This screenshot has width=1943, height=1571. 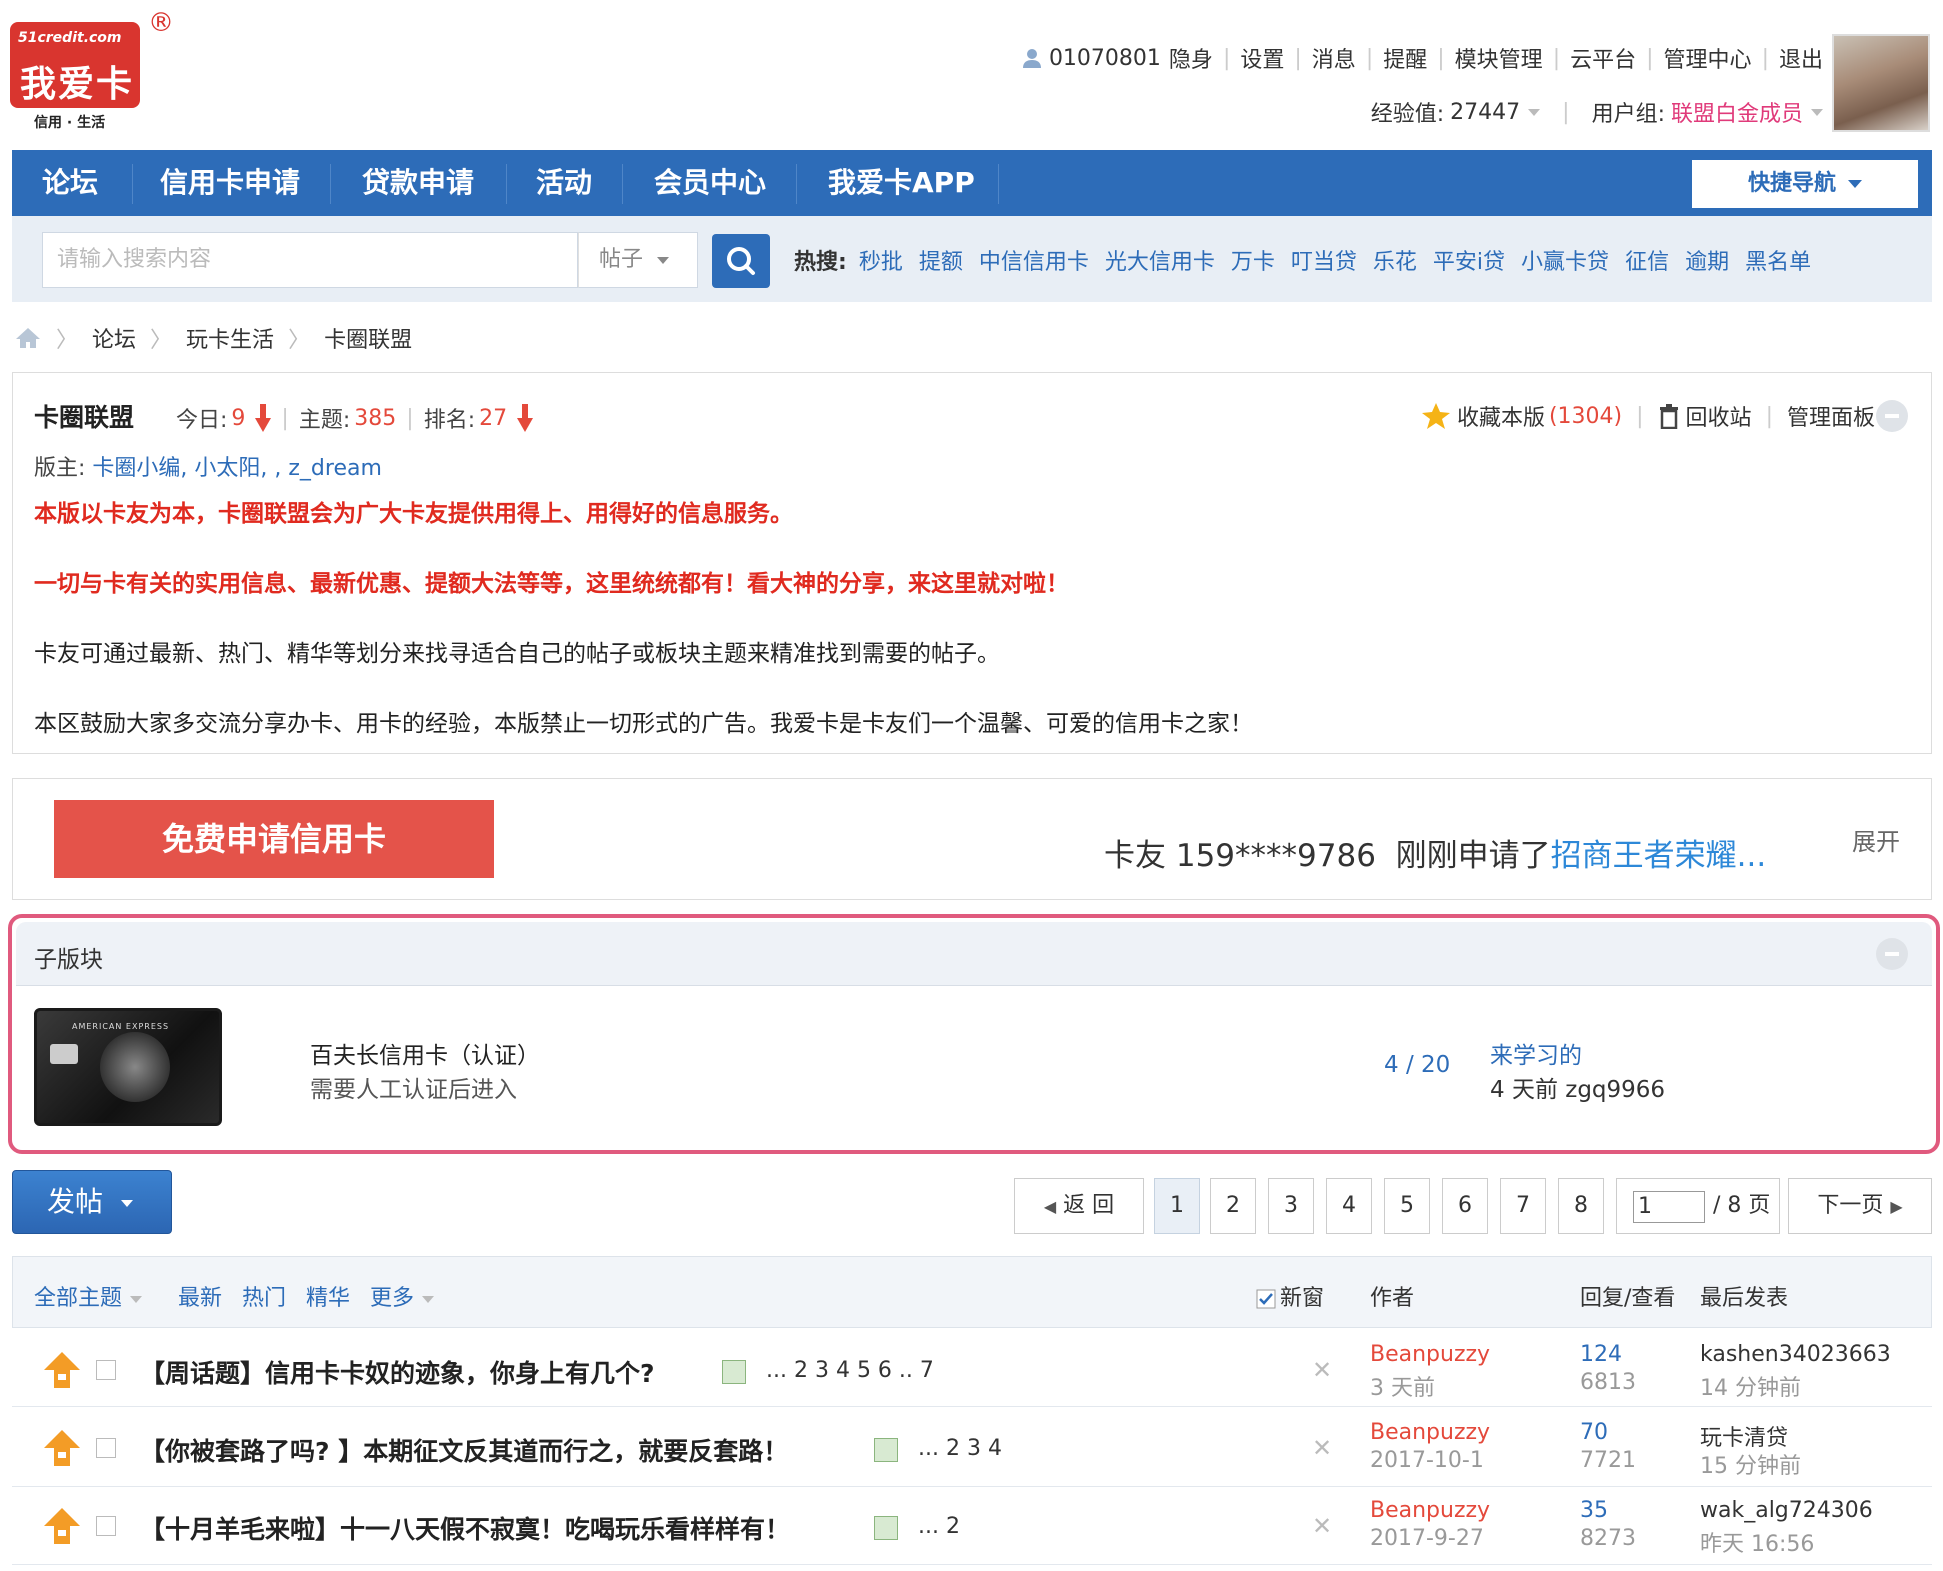 What do you see at coordinates (850, 1370) in the screenshot?
I see `thread-pages: ... 2 3 4 5 6 .. 7` at bounding box center [850, 1370].